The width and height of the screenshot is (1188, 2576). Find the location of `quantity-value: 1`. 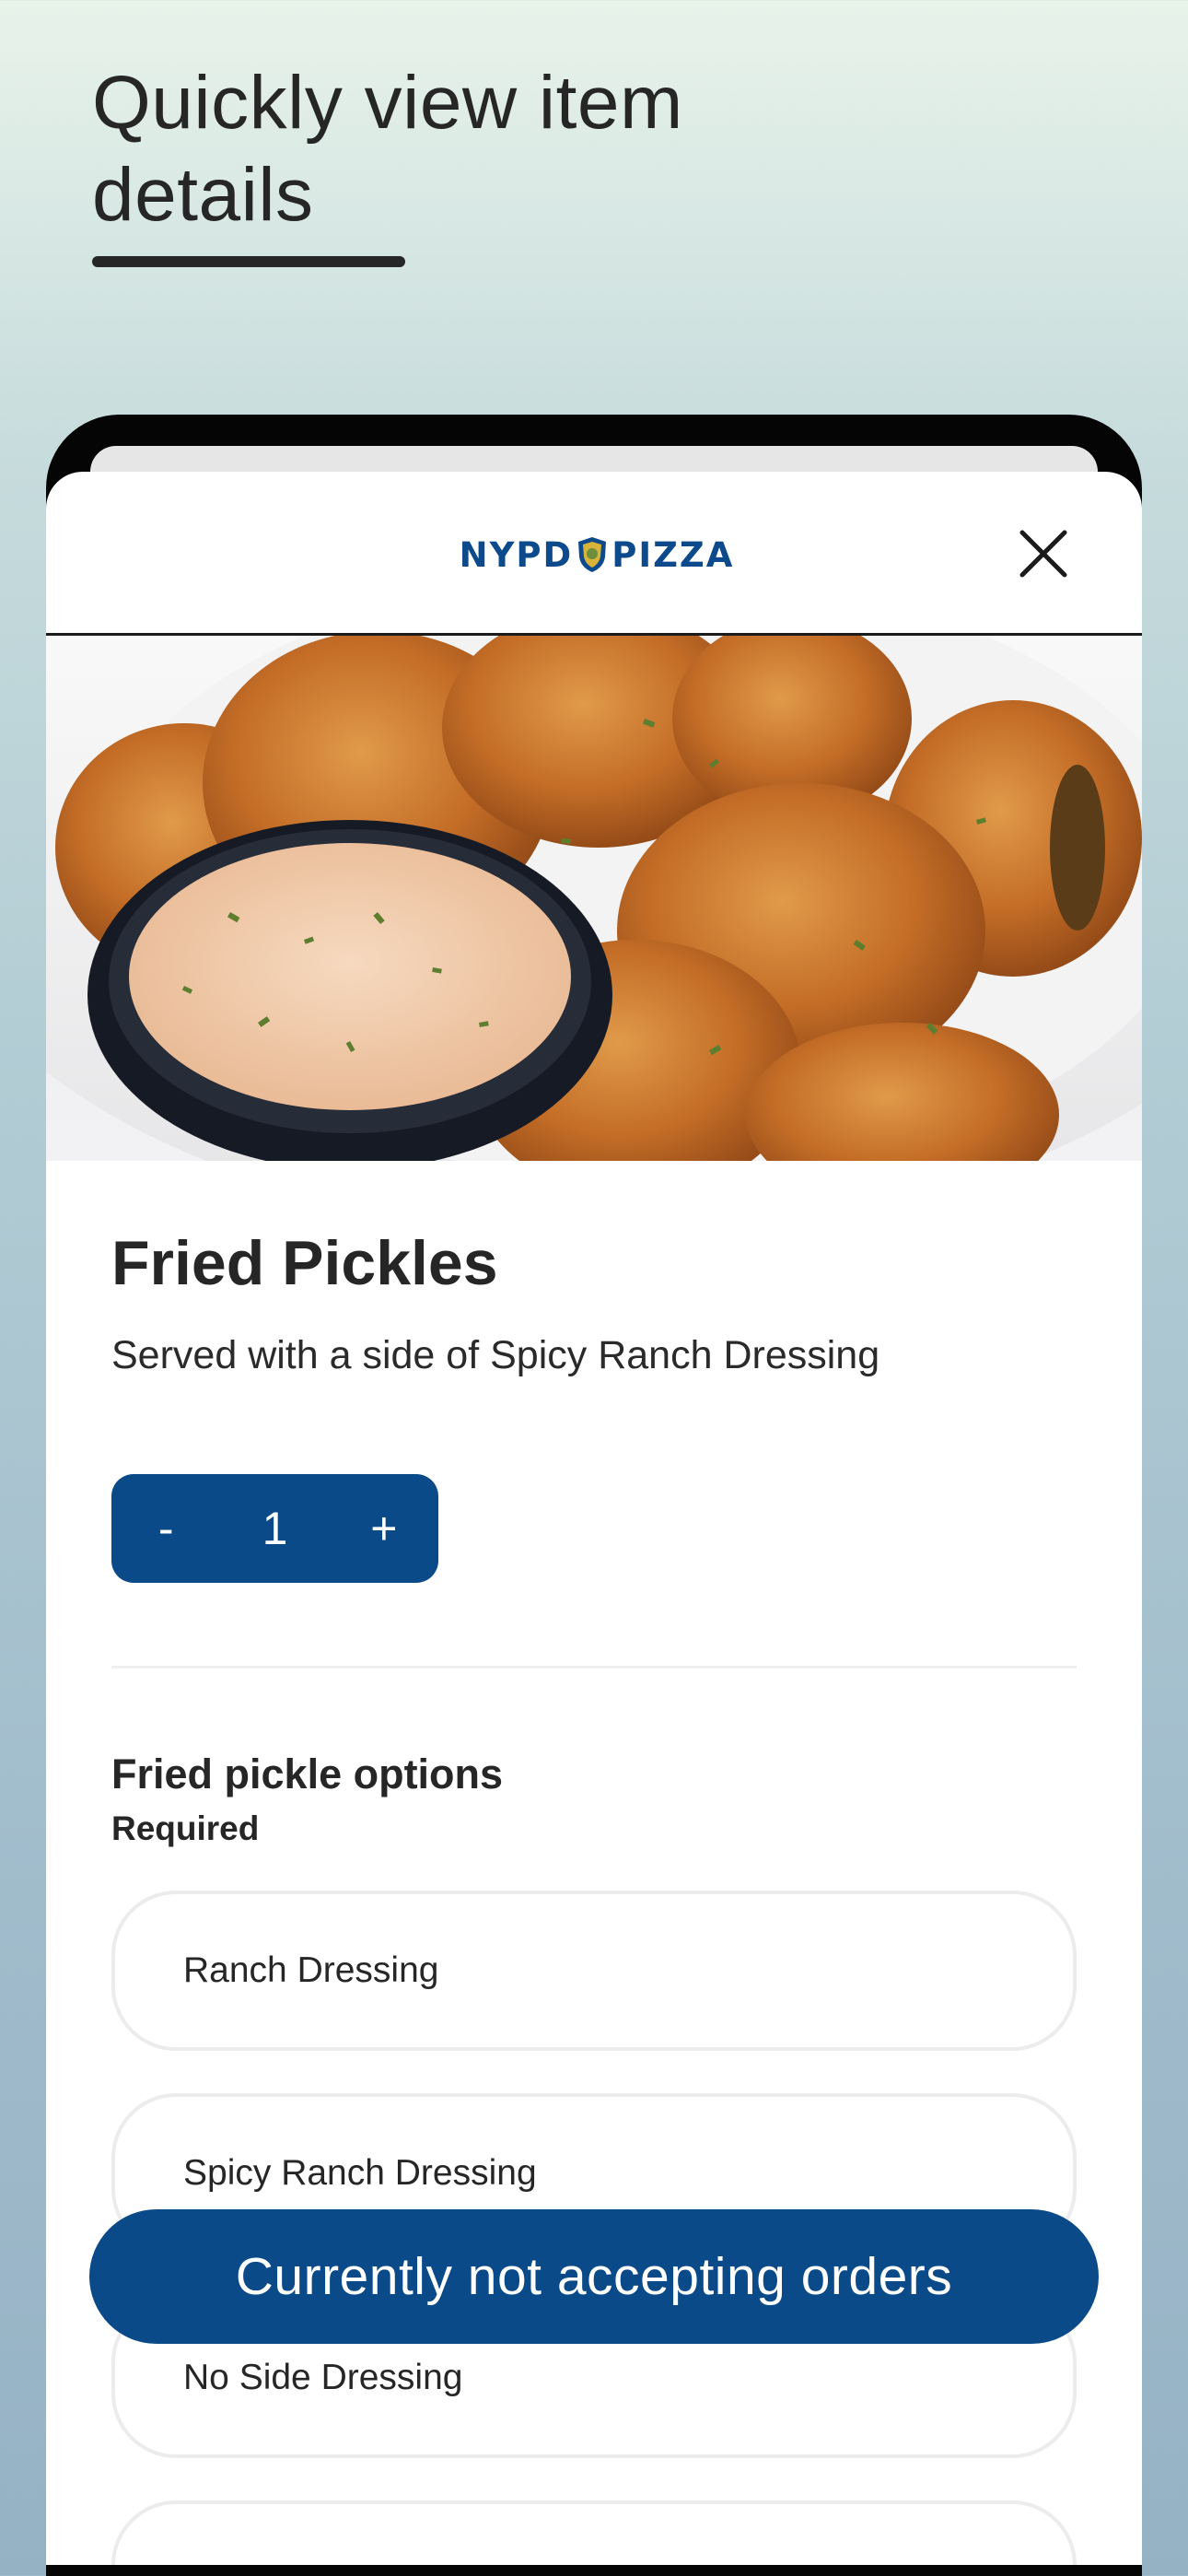

quantity-value: 1 is located at coordinates (275, 1528).